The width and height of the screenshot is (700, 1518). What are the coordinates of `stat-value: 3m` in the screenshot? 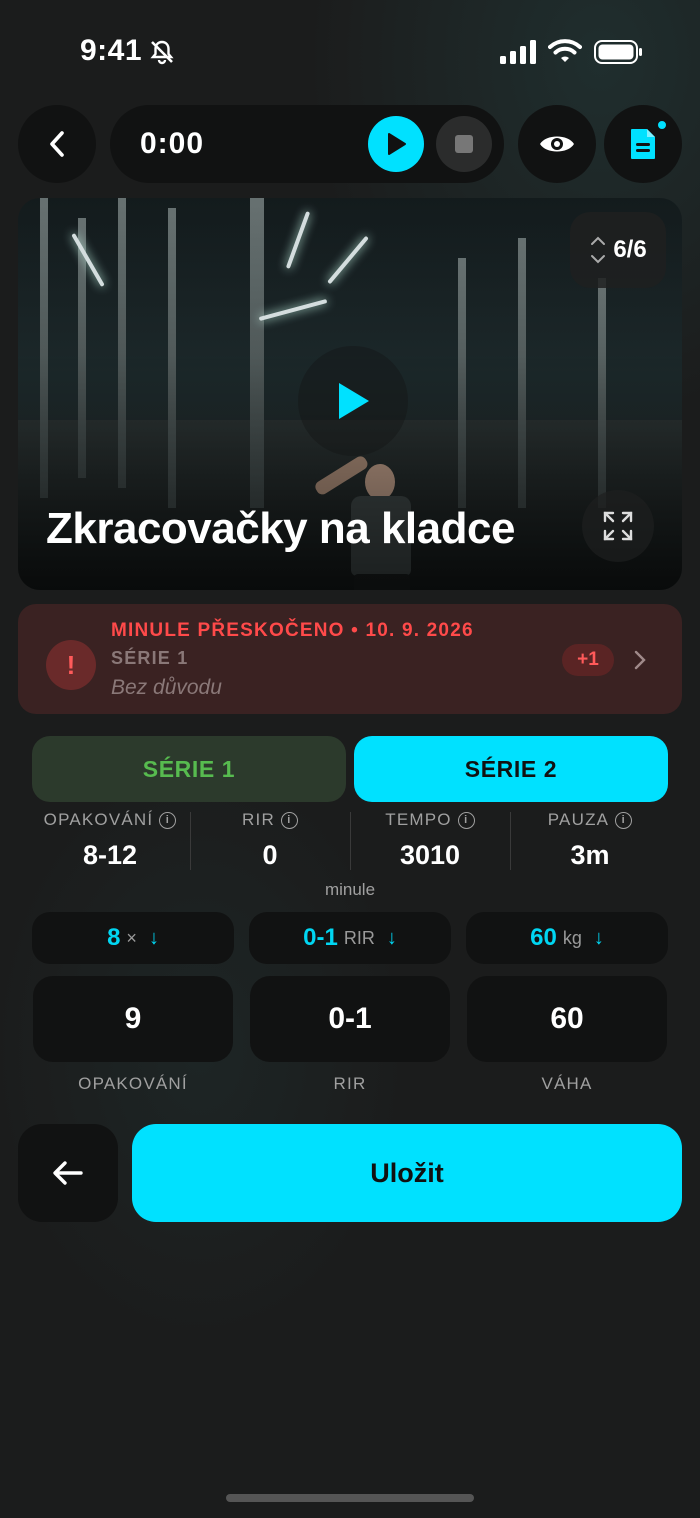 It's located at (590, 855).